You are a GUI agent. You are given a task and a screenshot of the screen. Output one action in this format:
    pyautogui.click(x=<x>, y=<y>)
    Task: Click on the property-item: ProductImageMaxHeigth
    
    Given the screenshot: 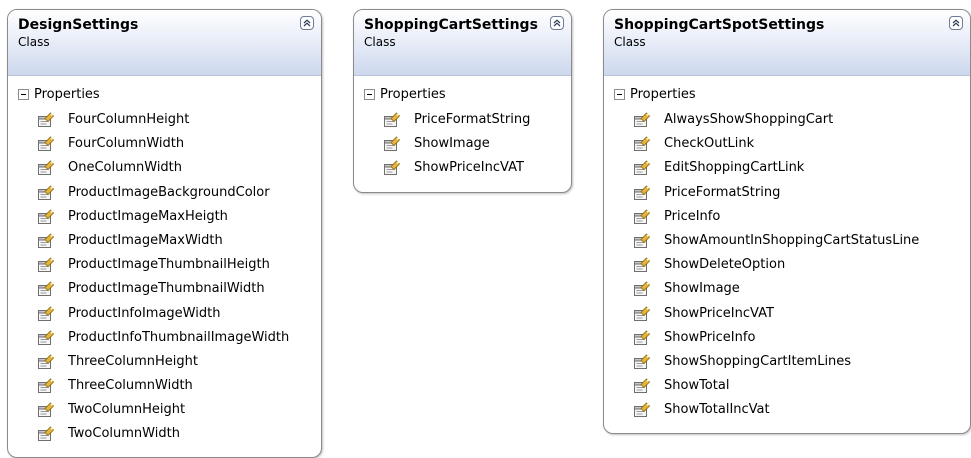 What is the action you would take?
    pyautogui.click(x=164, y=217)
    